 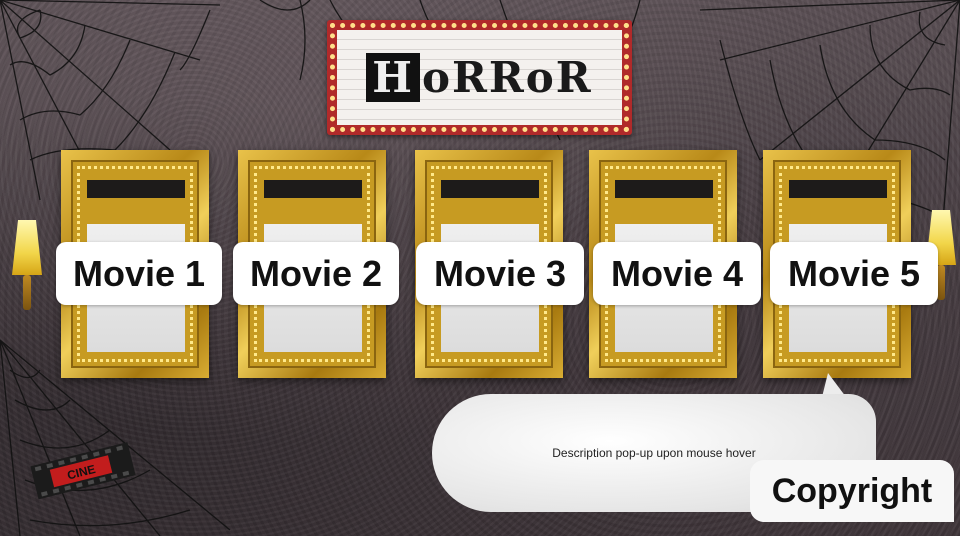 I want to click on movie-5-button: Movie 5, so click(x=854, y=273).